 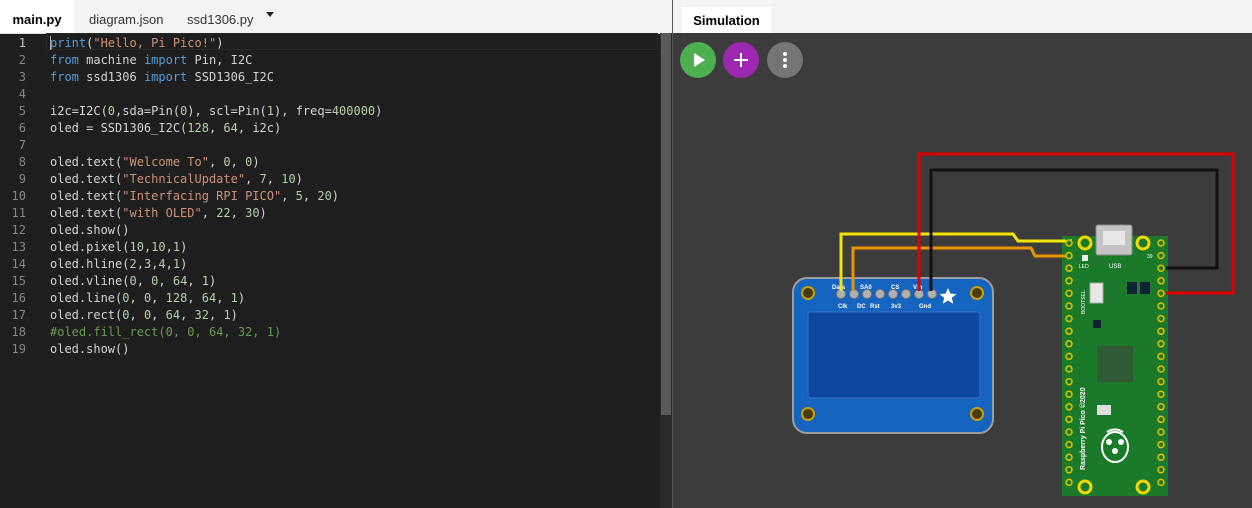 I want to click on code-line: 8 oled.text("Welcome To", 0, 0), so click(x=330, y=162).